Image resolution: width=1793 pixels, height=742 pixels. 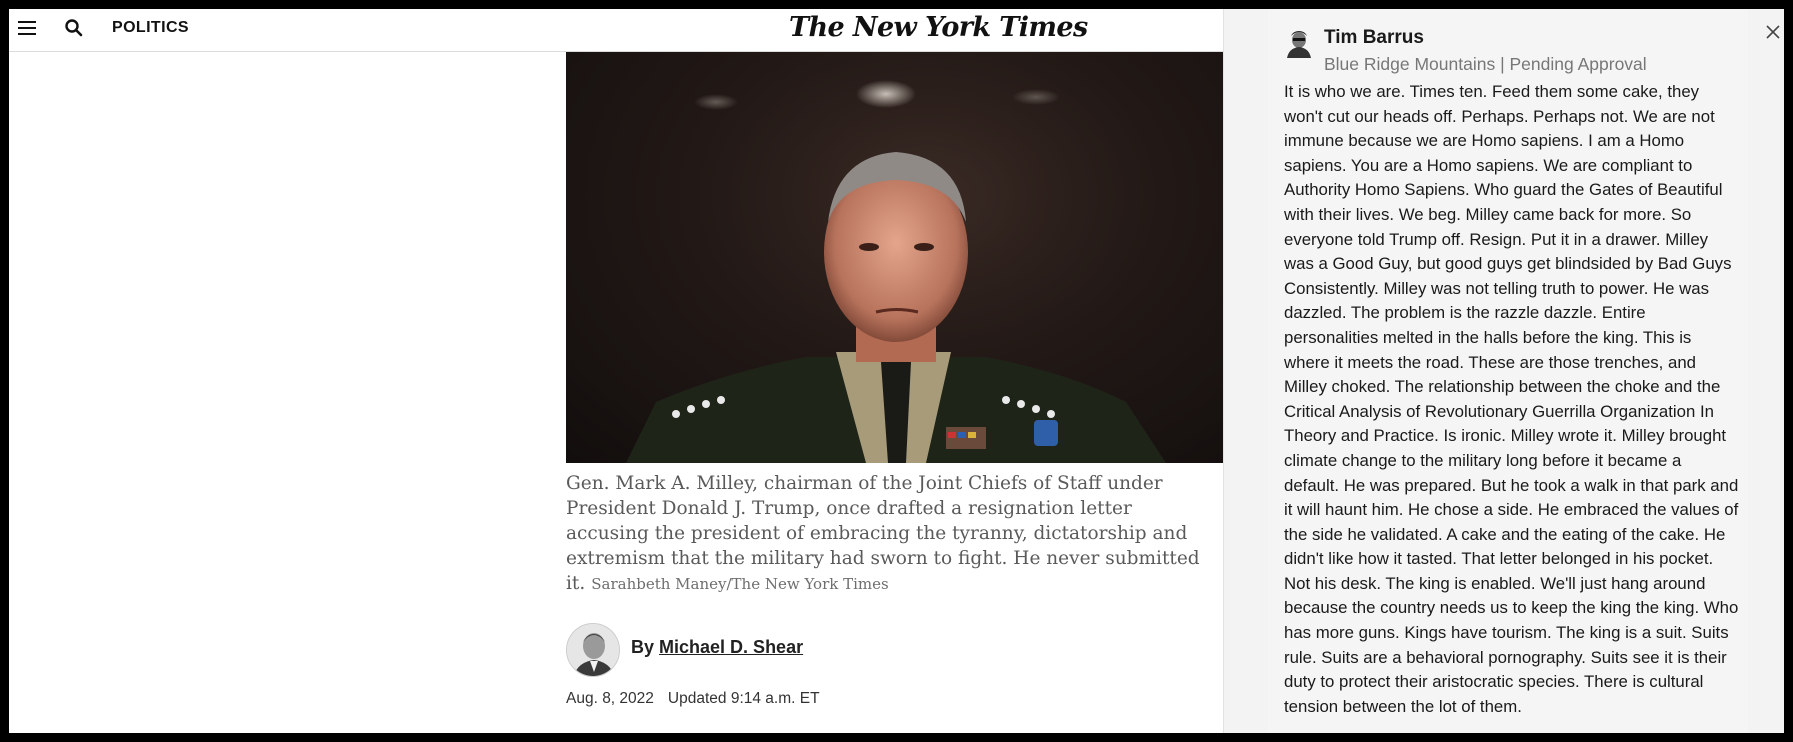 What do you see at coordinates (150, 28) in the screenshot?
I see `section-label: POLITICS` at bounding box center [150, 28].